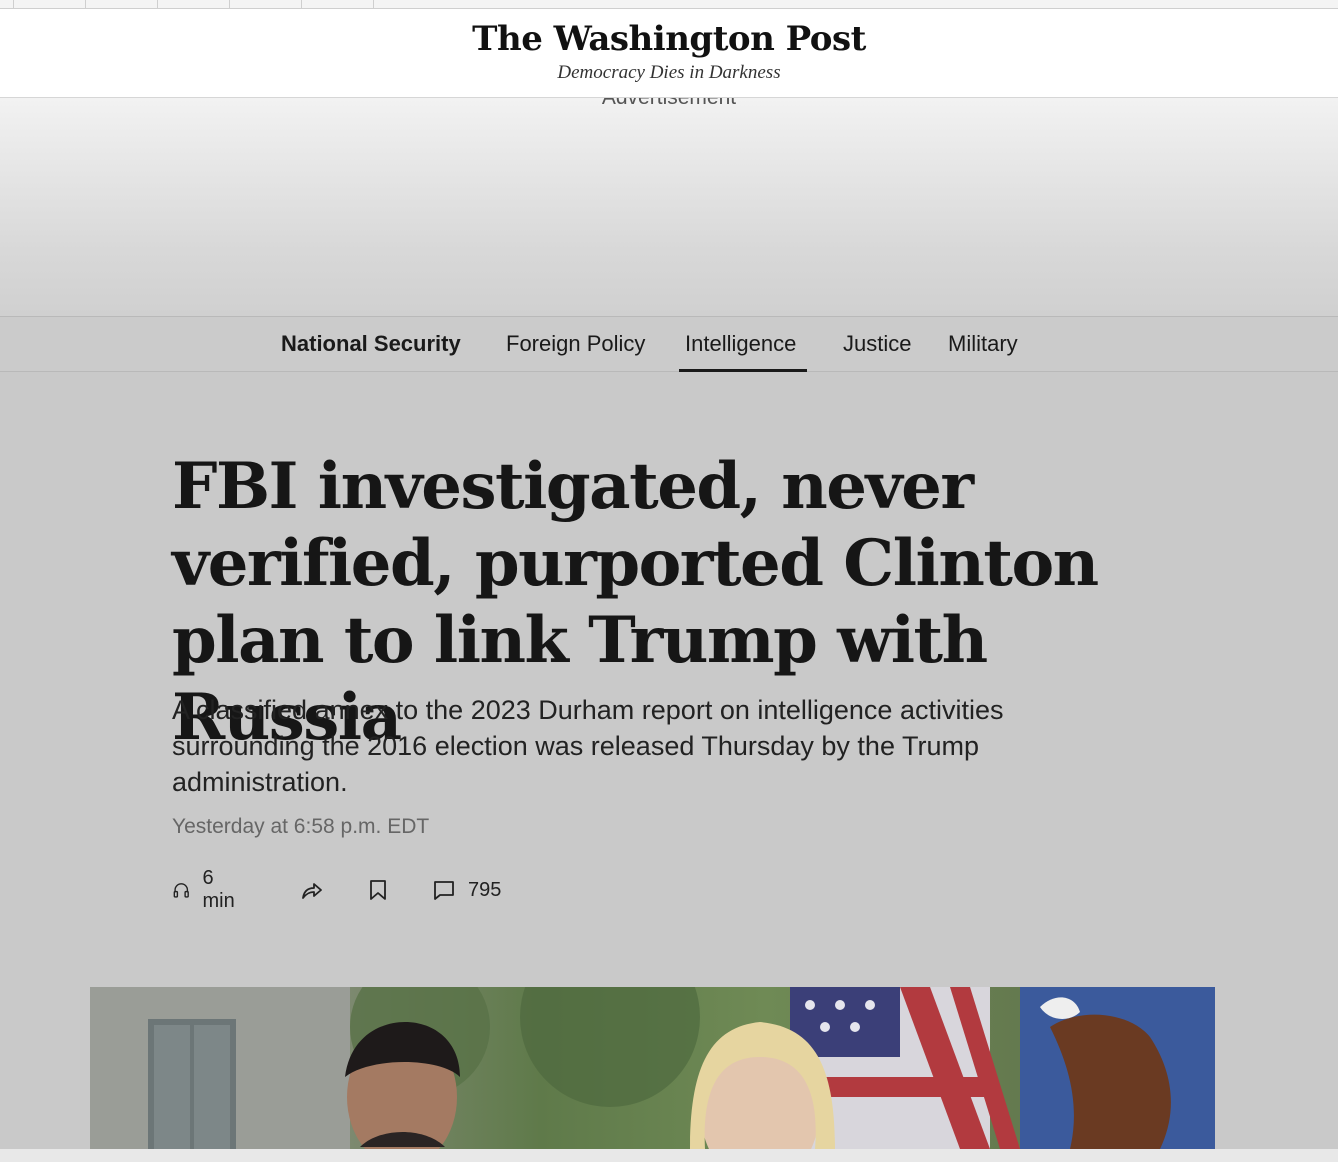 The width and height of the screenshot is (1338, 1162). What do you see at coordinates (575, 344) in the screenshot?
I see `nav-item-foreign-policy: Foreign Policy` at bounding box center [575, 344].